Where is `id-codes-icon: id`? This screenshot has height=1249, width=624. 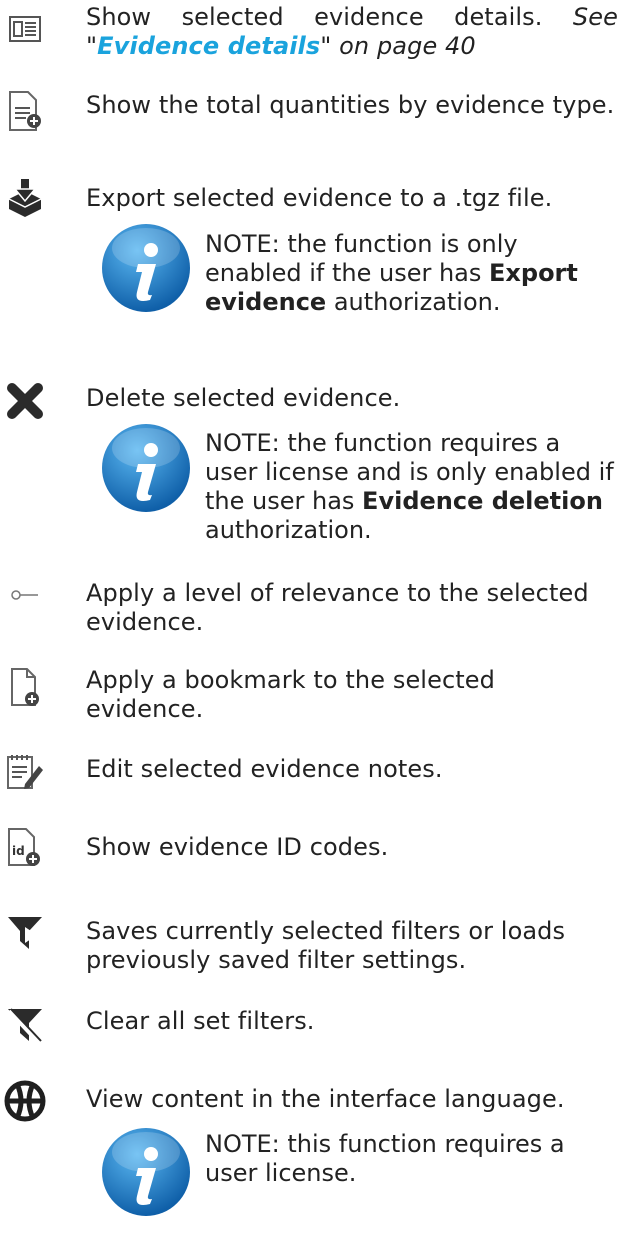 id-codes-icon: id is located at coordinates (25, 848).